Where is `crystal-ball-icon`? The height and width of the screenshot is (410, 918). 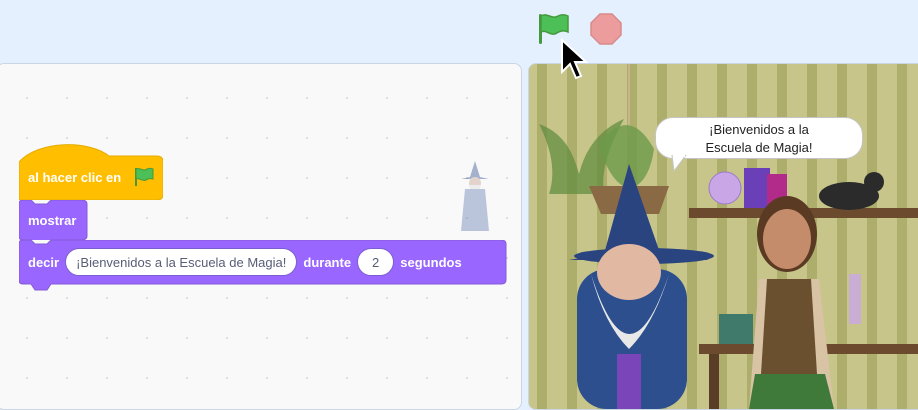 crystal-ball-icon is located at coordinates (725, 188).